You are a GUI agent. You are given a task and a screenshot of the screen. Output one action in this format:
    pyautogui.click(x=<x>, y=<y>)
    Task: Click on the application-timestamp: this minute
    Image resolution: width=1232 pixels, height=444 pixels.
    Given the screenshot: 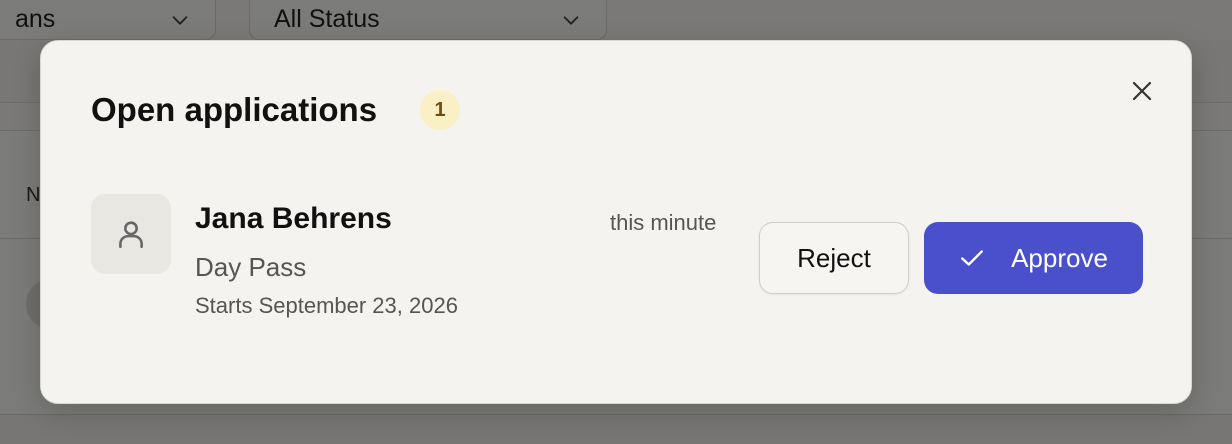 What is the action you would take?
    pyautogui.click(x=663, y=222)
    